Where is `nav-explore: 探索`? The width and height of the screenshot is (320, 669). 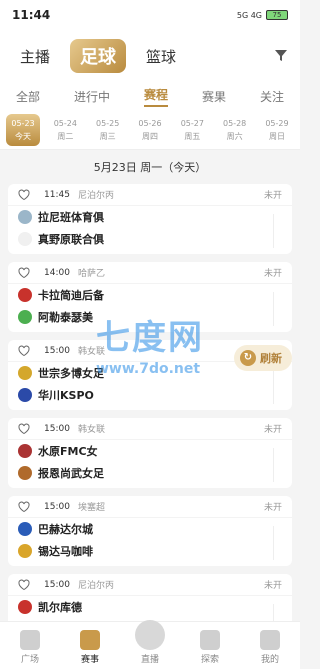
nav-explore: 探索 is located at coordinates (210, 647).